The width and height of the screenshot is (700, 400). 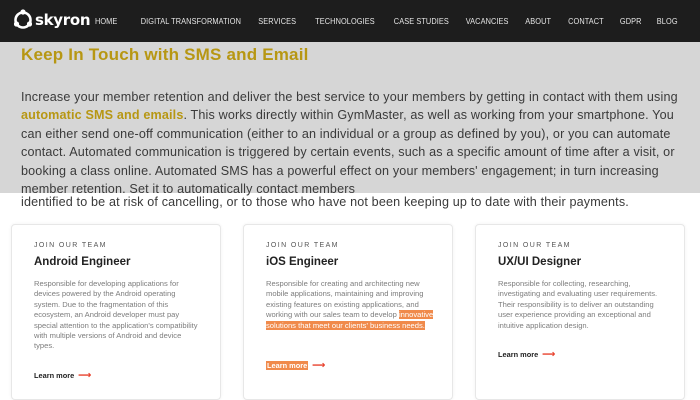 What do you see at coordinates (586, 21) in the screenshot?
I see `nav-contact: CONTACT` at bounding box center [586, 21].